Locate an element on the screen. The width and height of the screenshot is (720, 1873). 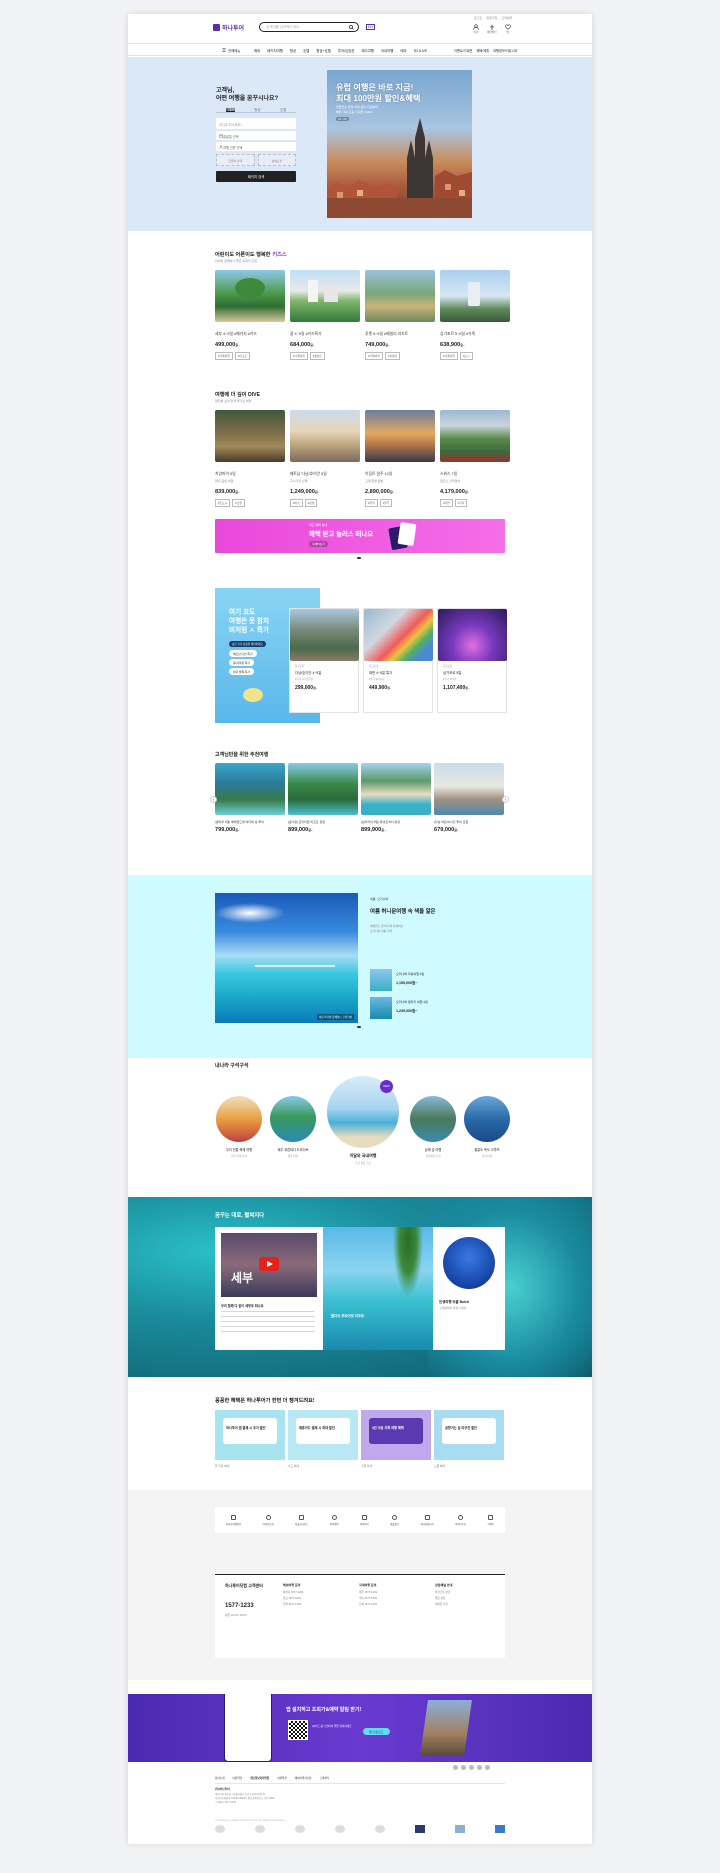
app-download-button: 앱 다운로드 is located at coordinates (376, 1731).